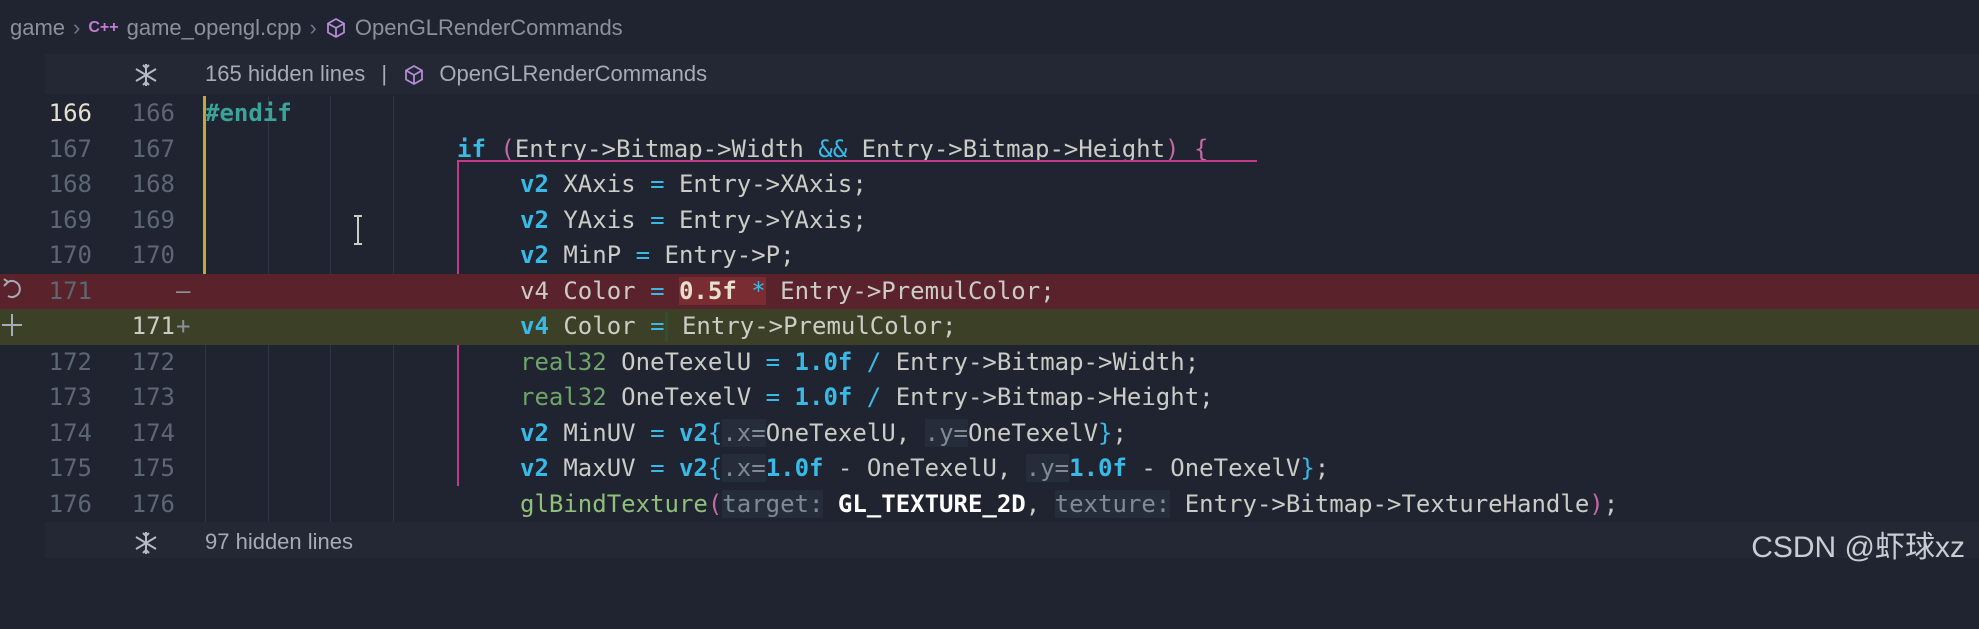  Describe the element at coordinates (70, 113) in the screenshot. I see `old-line-number: 166` at that location.